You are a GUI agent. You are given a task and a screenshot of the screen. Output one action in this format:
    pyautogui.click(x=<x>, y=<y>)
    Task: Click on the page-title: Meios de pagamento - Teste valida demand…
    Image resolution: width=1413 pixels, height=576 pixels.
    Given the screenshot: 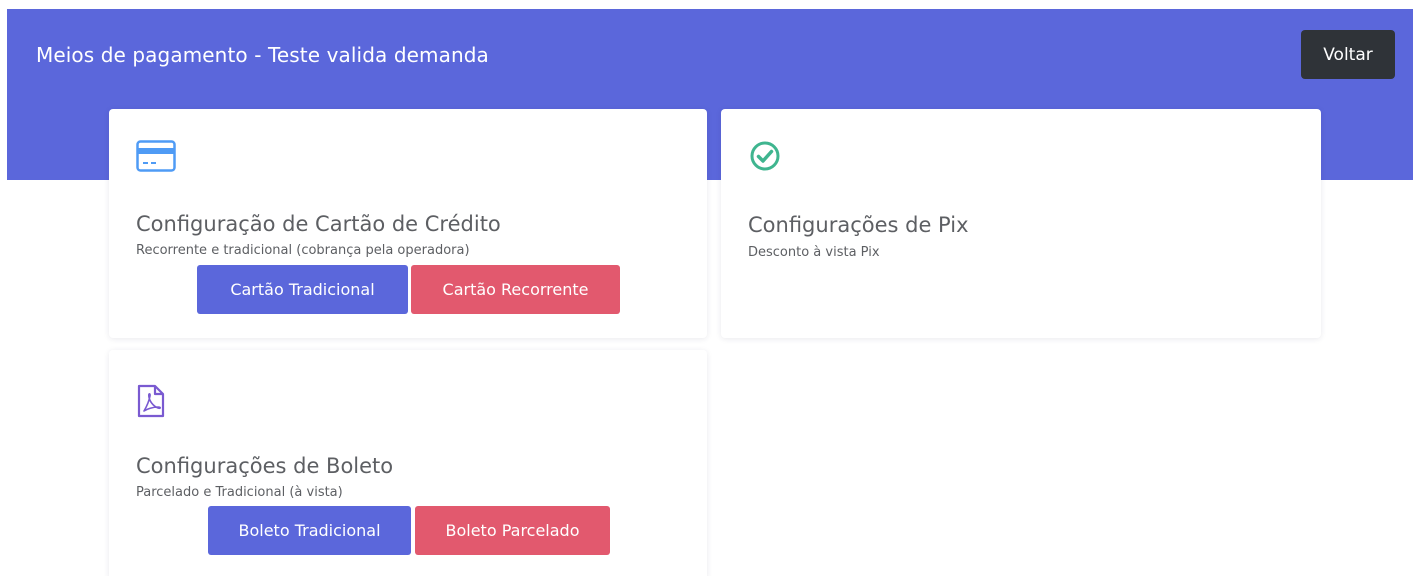 What is the action you would take?
    pyautogui.click(x=262, y=55)
    